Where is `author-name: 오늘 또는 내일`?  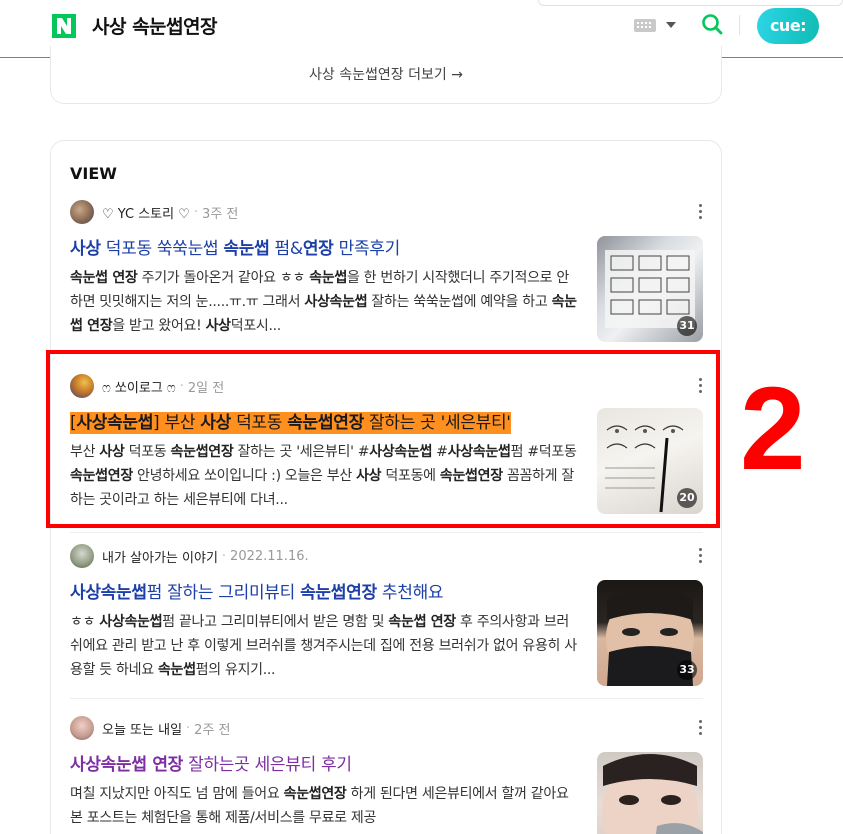 author-name: 오늘 또는 내일 is located at coordinates (142, 728).